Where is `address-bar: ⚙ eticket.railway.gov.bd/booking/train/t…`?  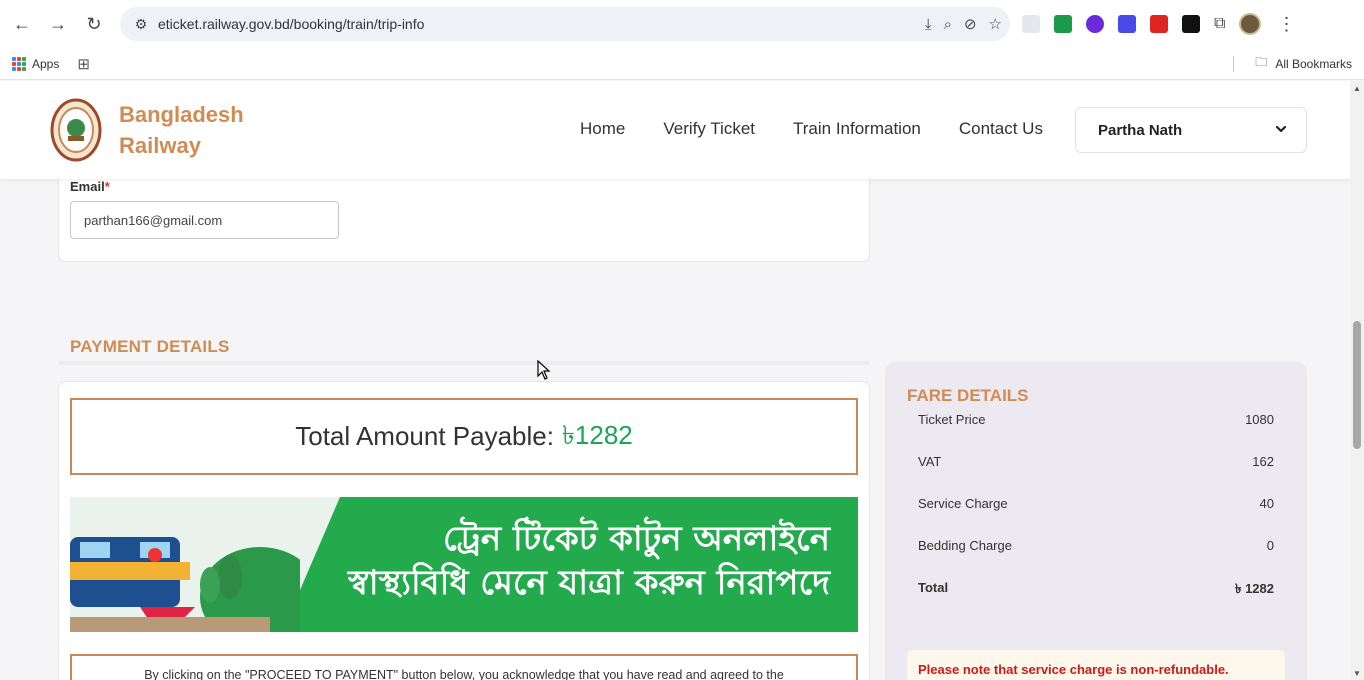
address-bar: ⚙ eticket.railway.gov.bd/booking/train/t… is located at coordinates (565, 24).